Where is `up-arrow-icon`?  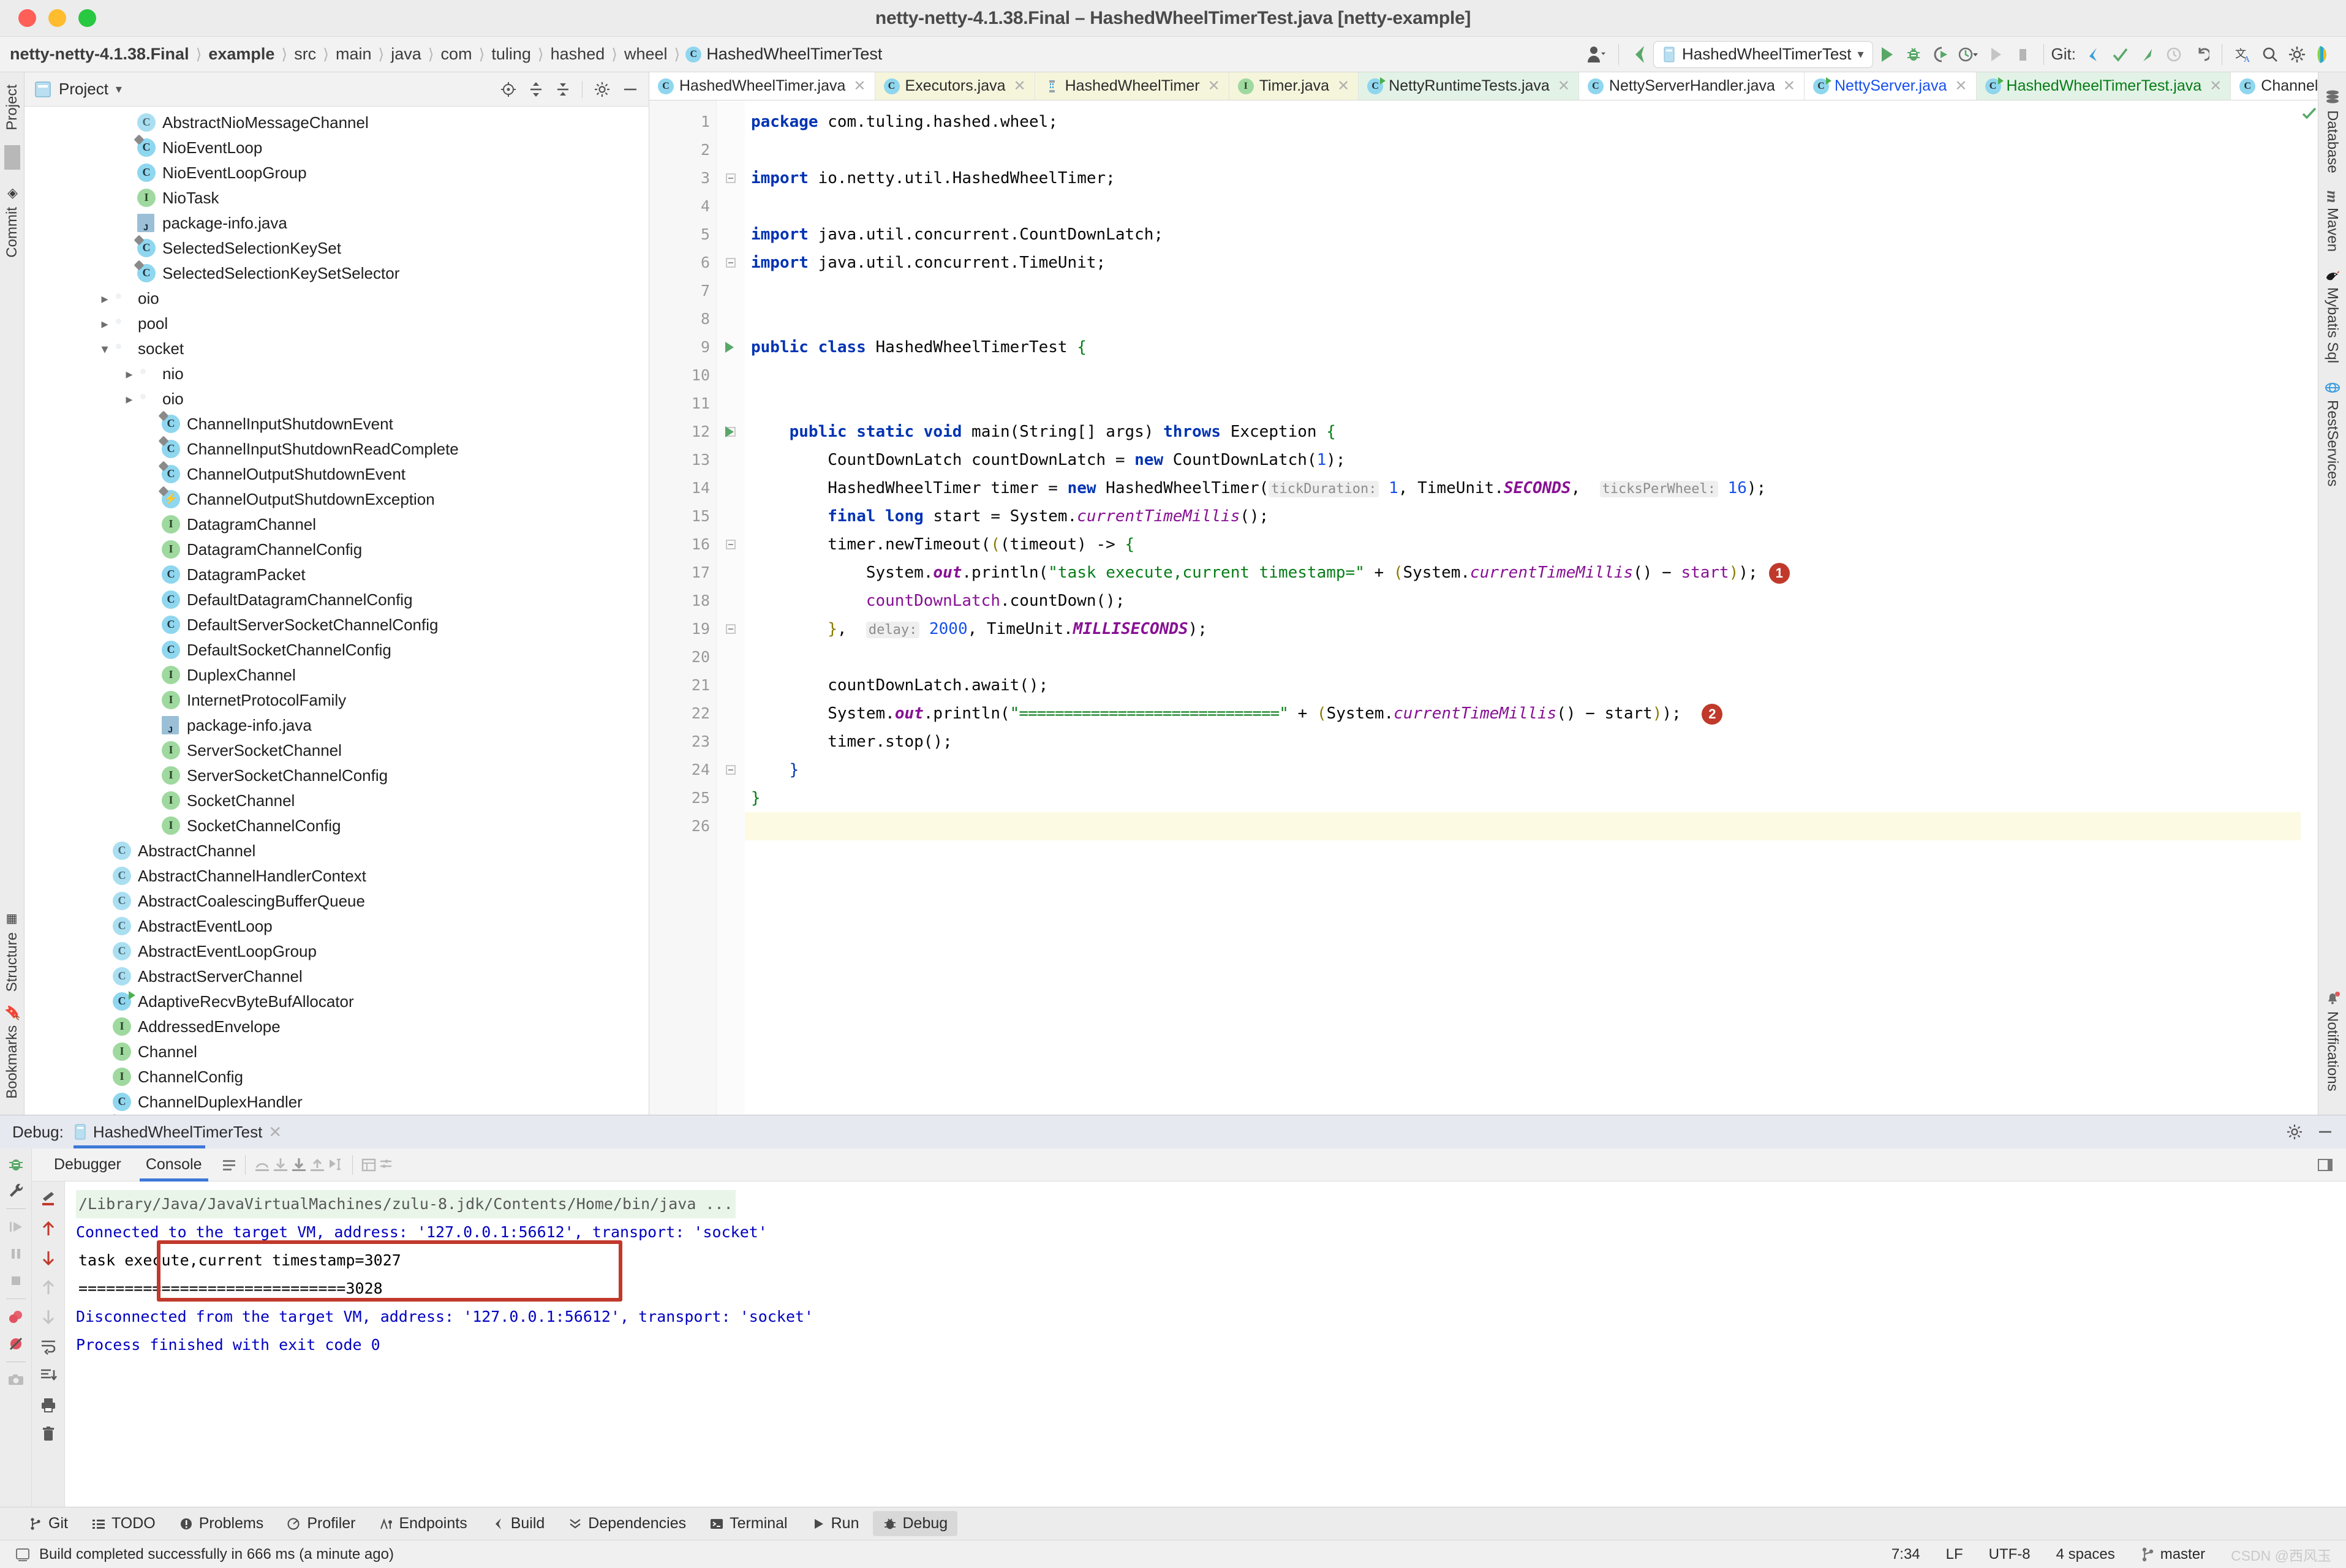 up-arrow-icon is located at coordinates (49, 1229).